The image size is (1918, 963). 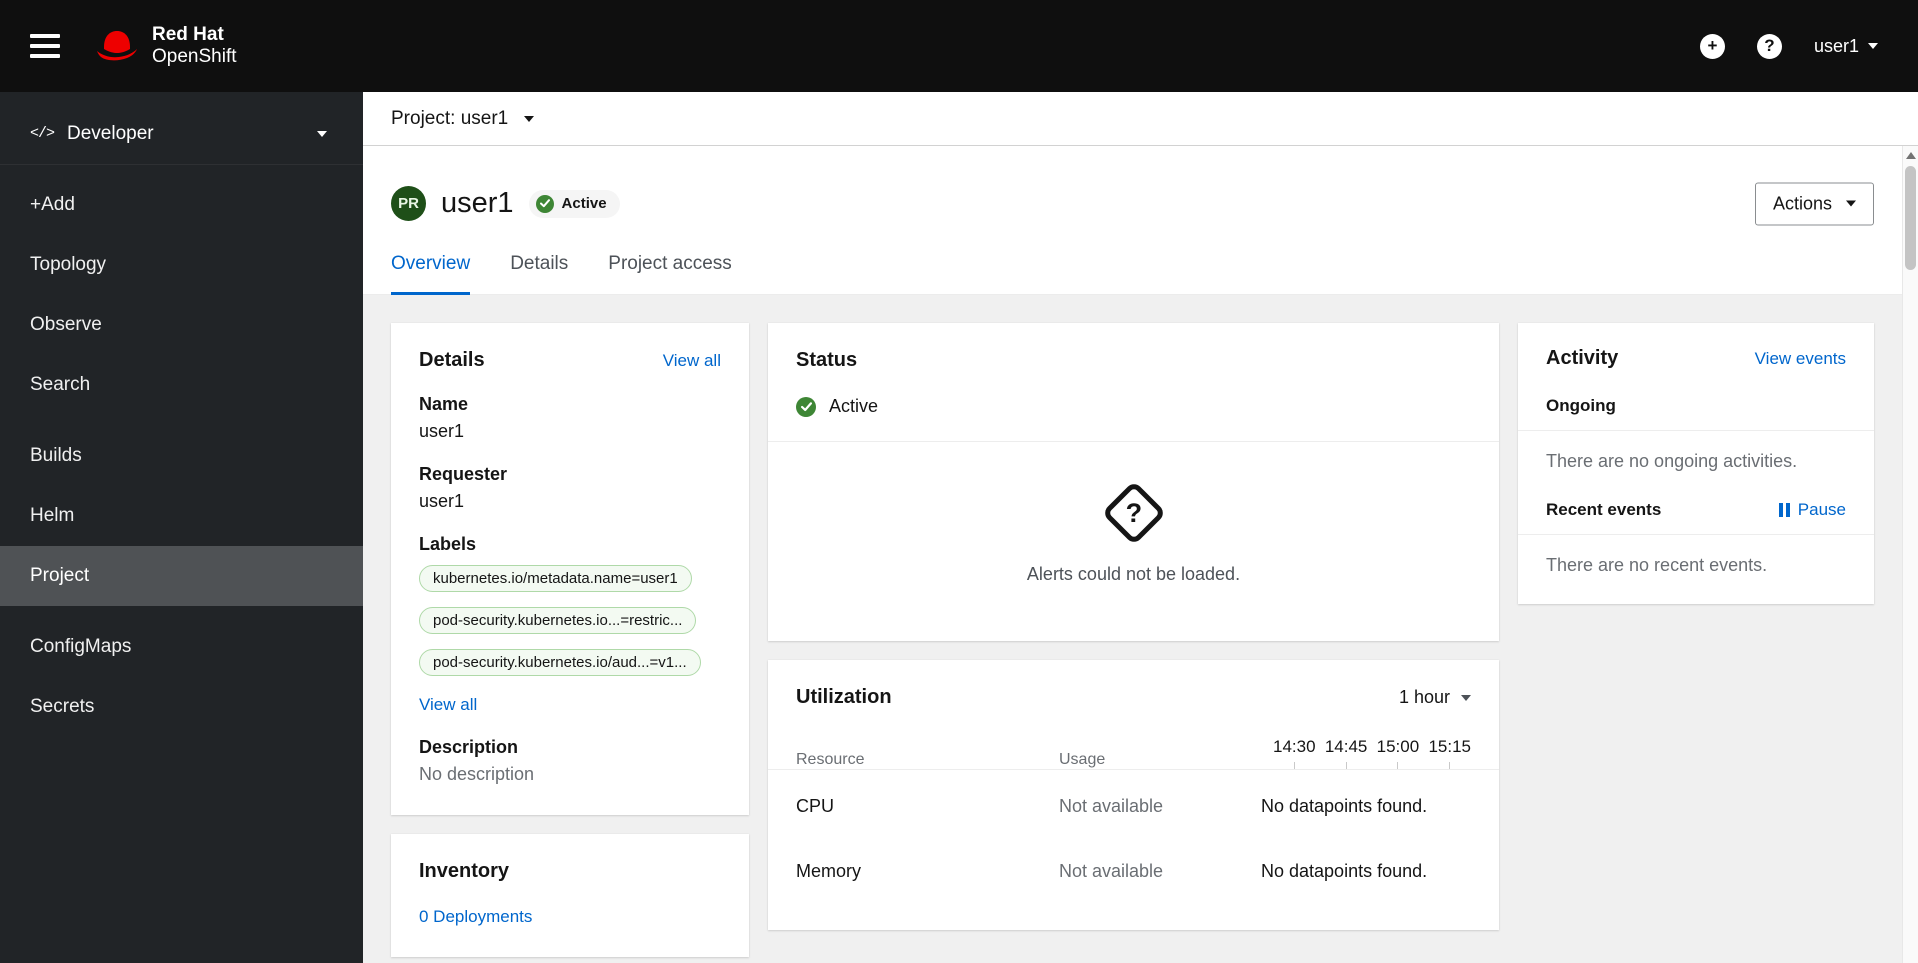 What do you see at coordinates (959, 46) in the screenshot?
I see `masthead: Red Hat OpenShift + ? user1` at bounding box center [959, 46].